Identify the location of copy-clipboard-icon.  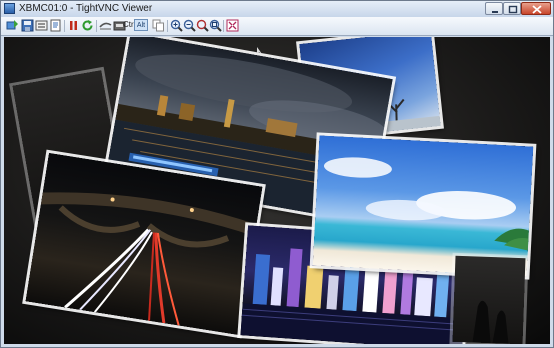
(158, 25).